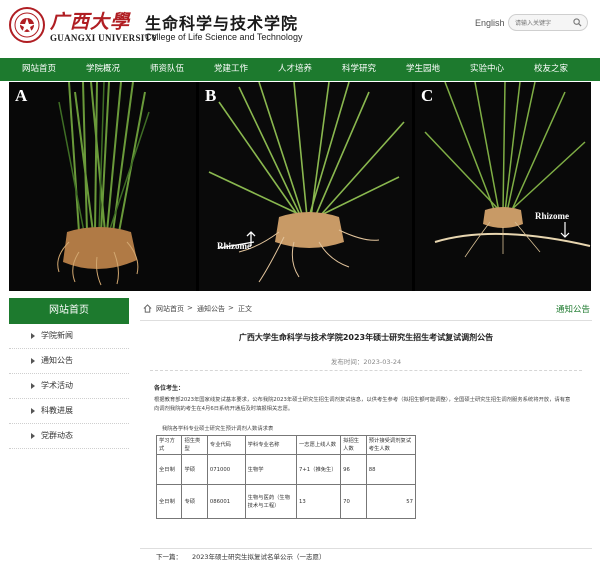 This screenshot has width=600, height=563. What do you see at coordinates (318, 501) in the screenshot?
I see `table-cell: 13` at bounding box center [318, 501].